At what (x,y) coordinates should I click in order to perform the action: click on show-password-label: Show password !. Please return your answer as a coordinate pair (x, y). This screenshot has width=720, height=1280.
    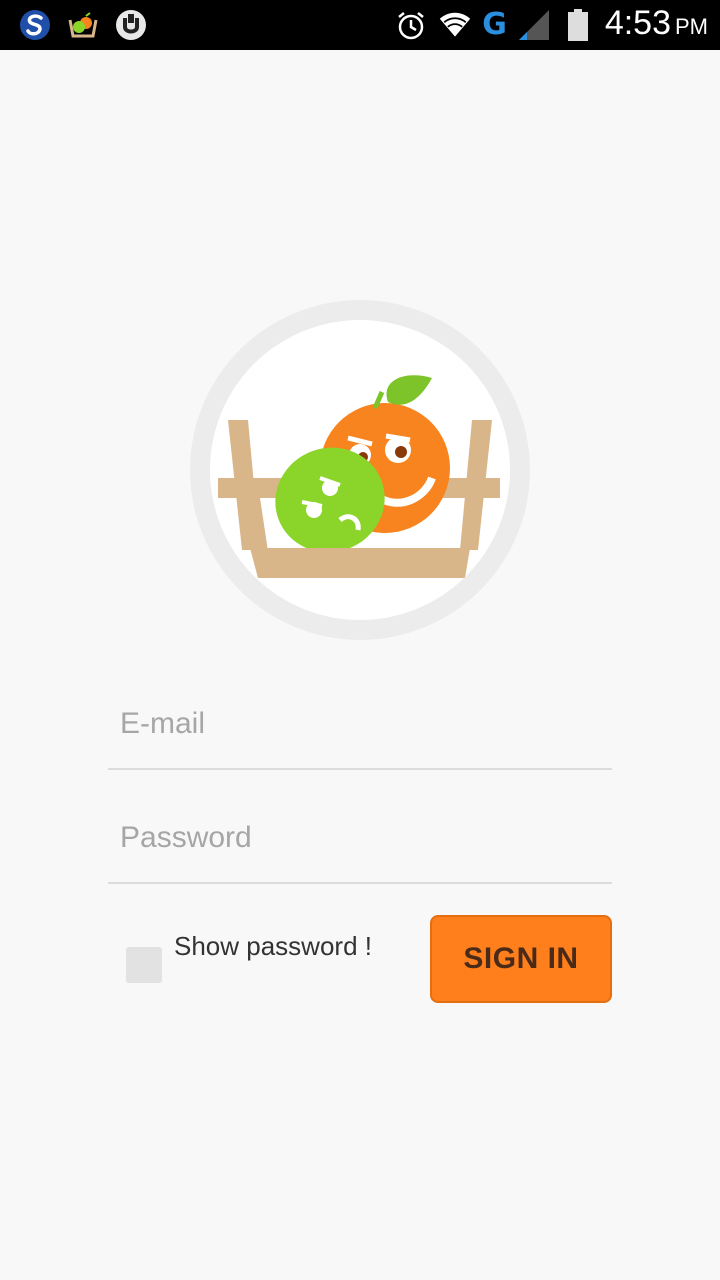
    Looking at the image, I should click on (273, 946).